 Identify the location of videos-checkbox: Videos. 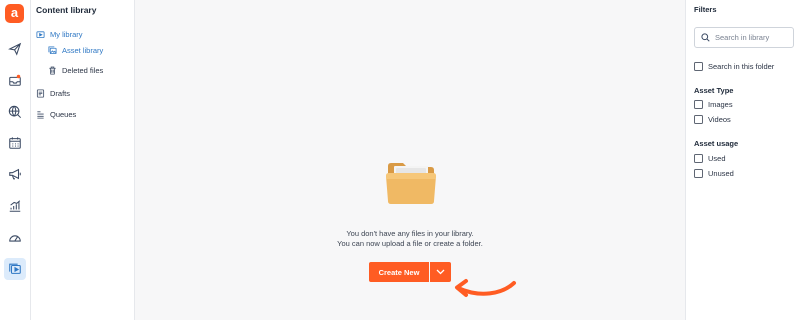
(712, 119).